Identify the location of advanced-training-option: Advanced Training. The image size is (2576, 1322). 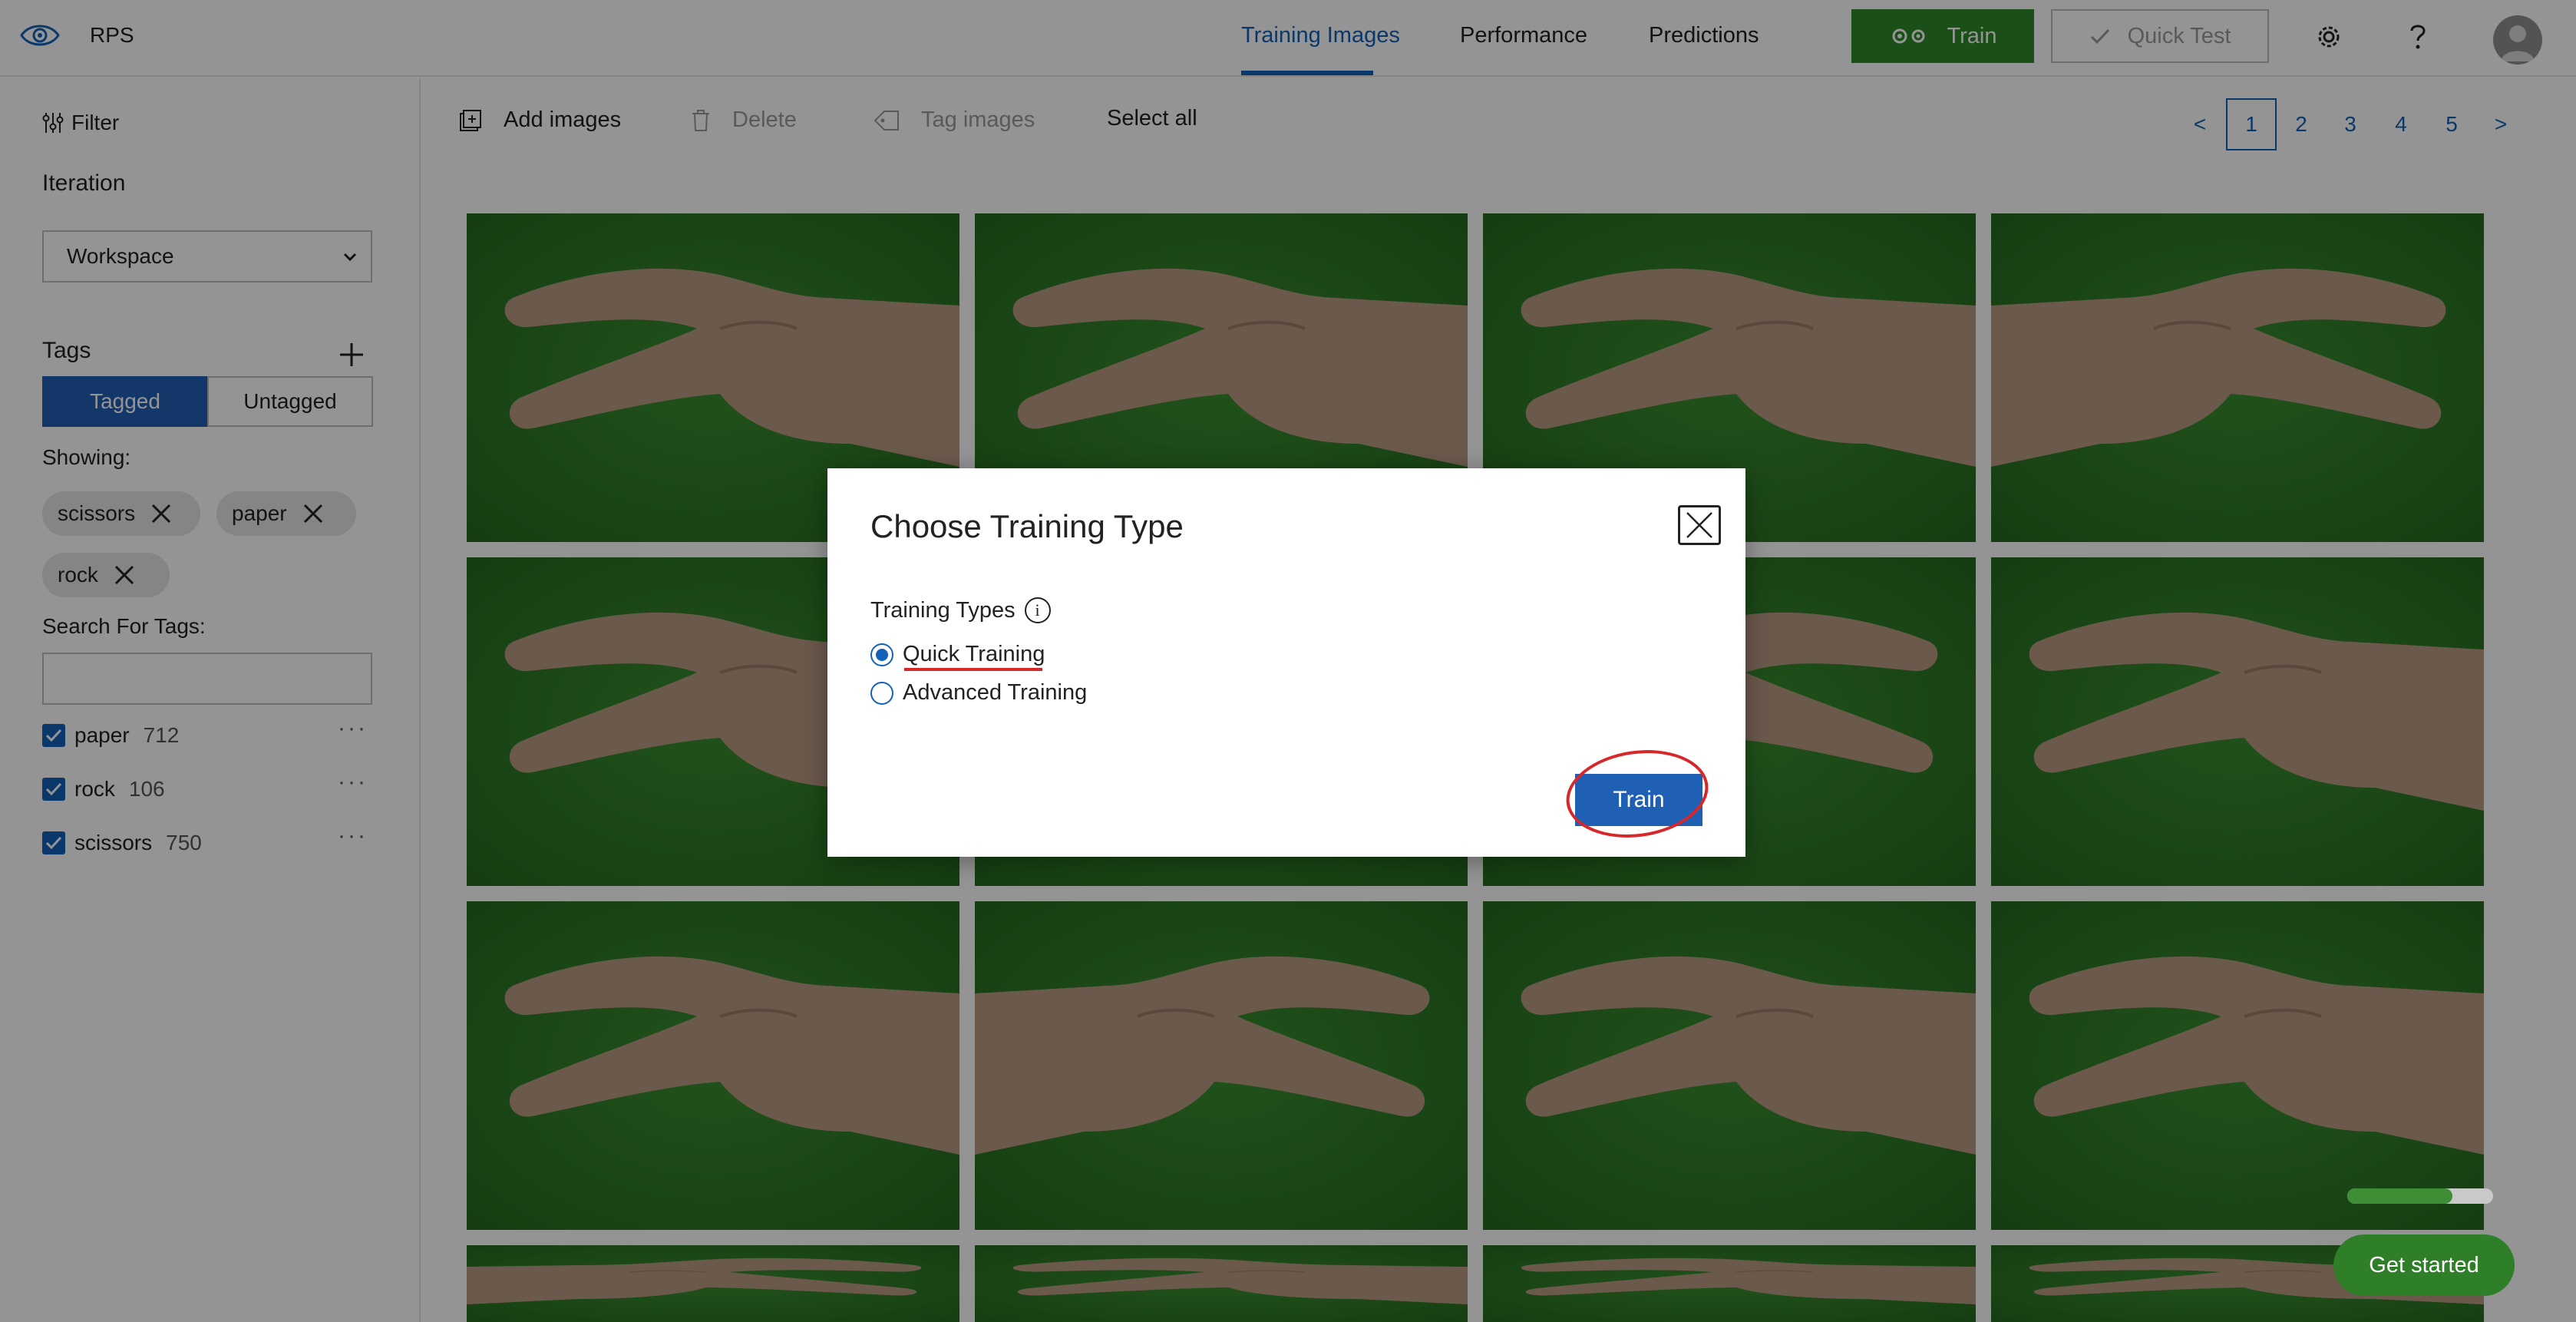
(978, 693).